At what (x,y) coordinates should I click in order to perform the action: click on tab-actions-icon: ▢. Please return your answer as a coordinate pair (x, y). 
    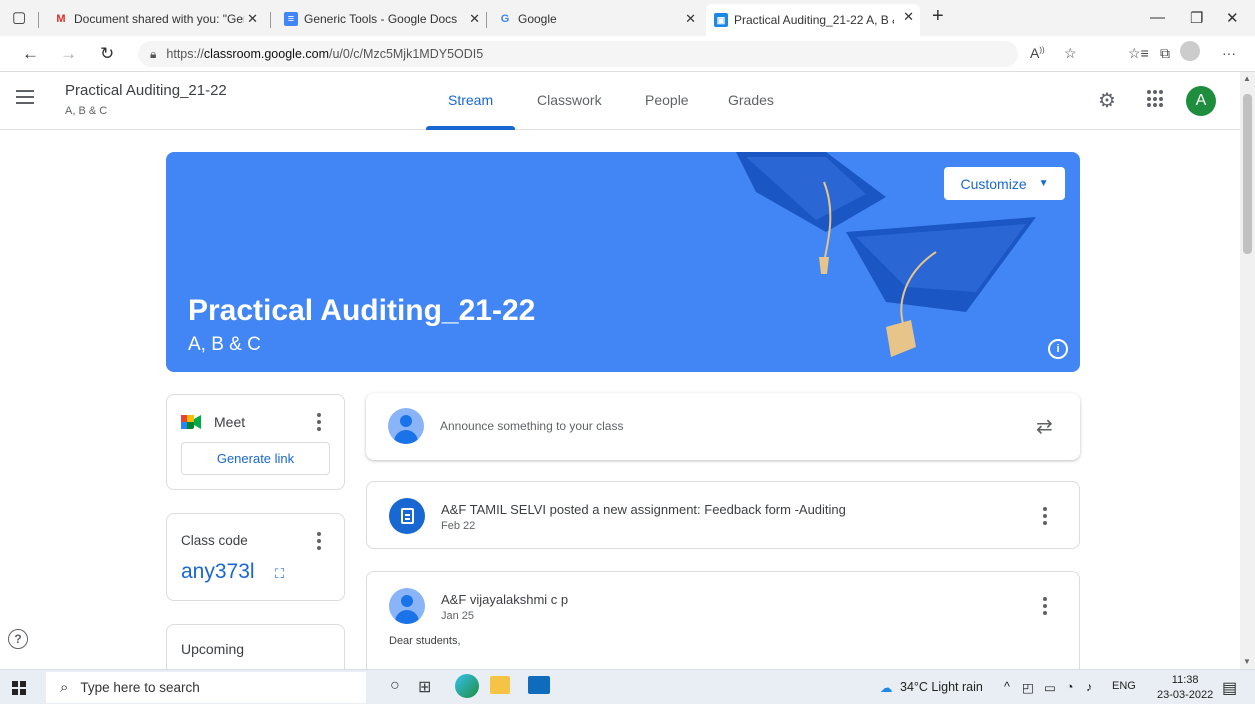
    Looking at the image, I should click on (19, 17).